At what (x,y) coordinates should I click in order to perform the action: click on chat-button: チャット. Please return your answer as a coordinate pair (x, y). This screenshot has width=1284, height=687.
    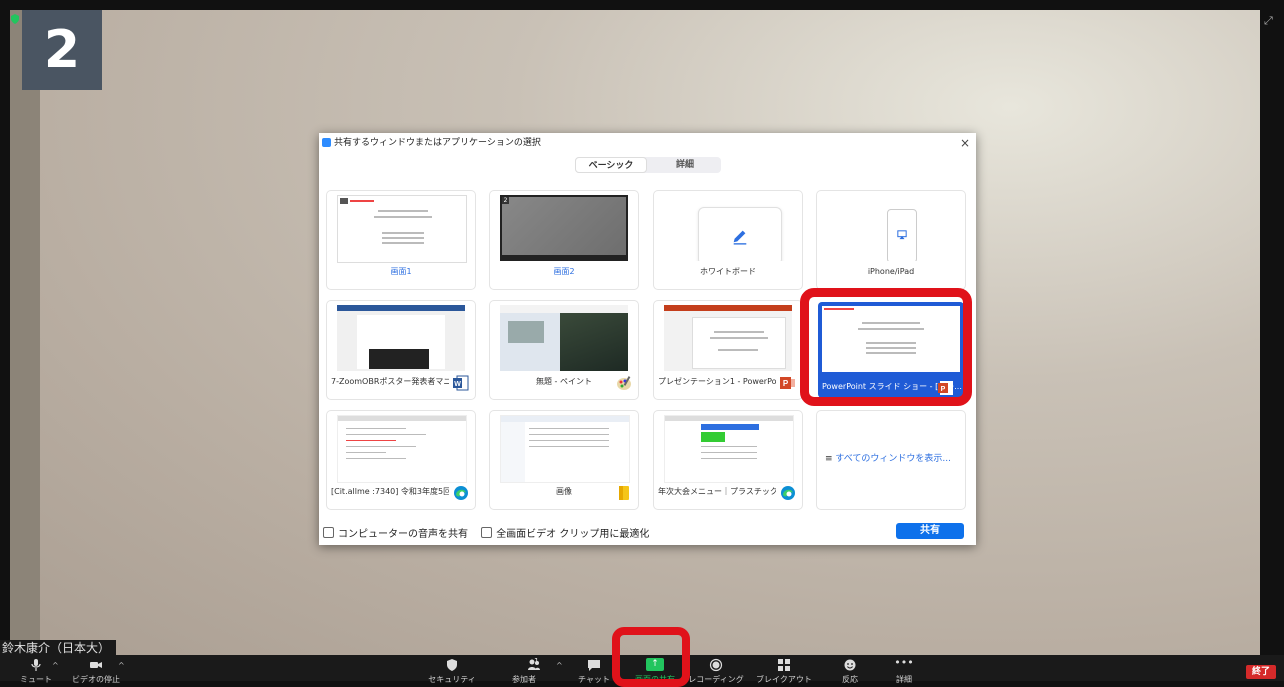
    Looking at the image, I should click on (594, 669).